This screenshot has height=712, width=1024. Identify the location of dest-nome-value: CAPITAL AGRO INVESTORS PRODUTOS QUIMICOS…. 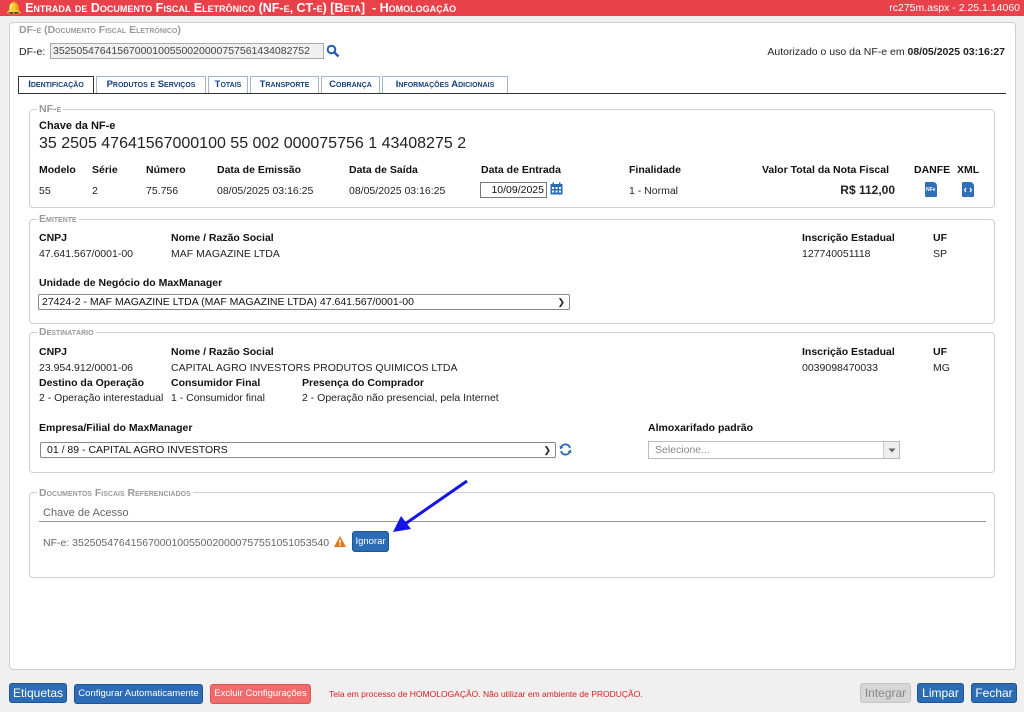
(314, 368).